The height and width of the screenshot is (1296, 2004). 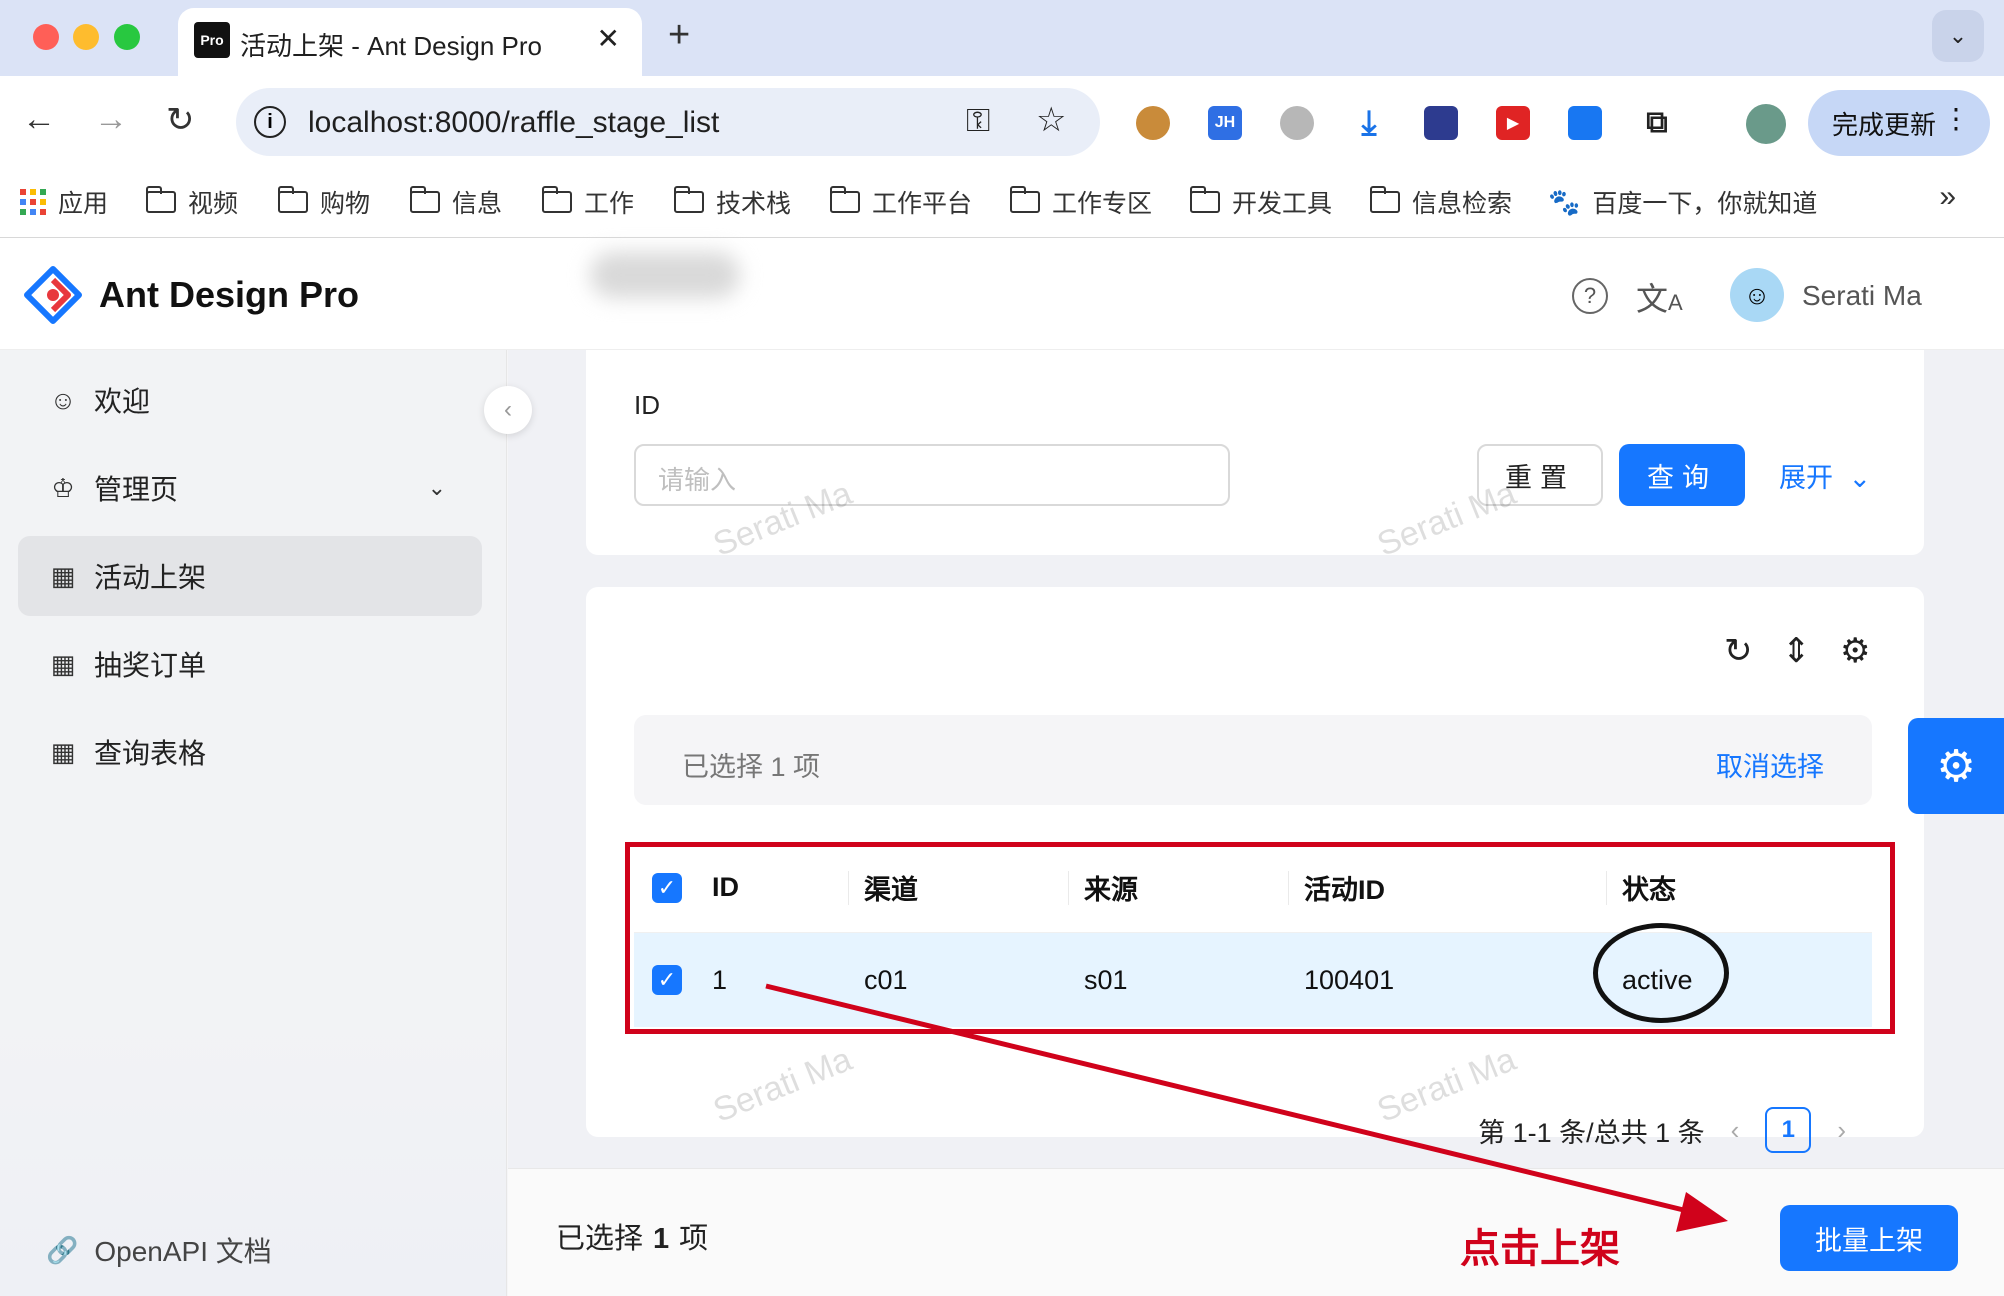 What do you see at coordinates (250, 664) in the screenshot?
I see `sidebar-item-raffle-orders: ▦ 抽奖订单` at bounding box center [250, 664].